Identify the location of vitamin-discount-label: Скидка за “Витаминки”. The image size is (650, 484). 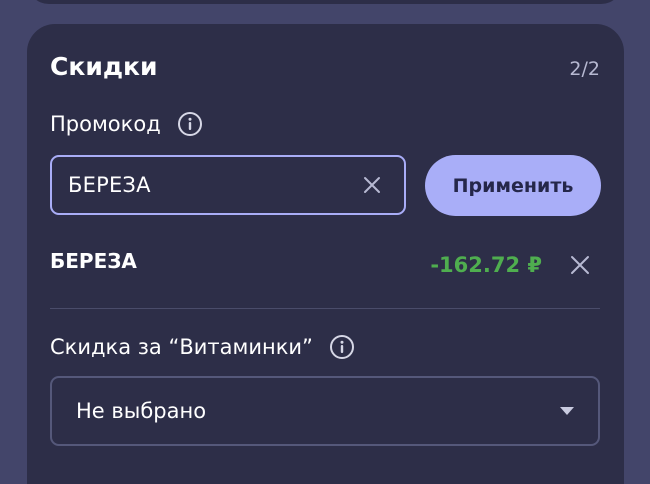
(181, 347).